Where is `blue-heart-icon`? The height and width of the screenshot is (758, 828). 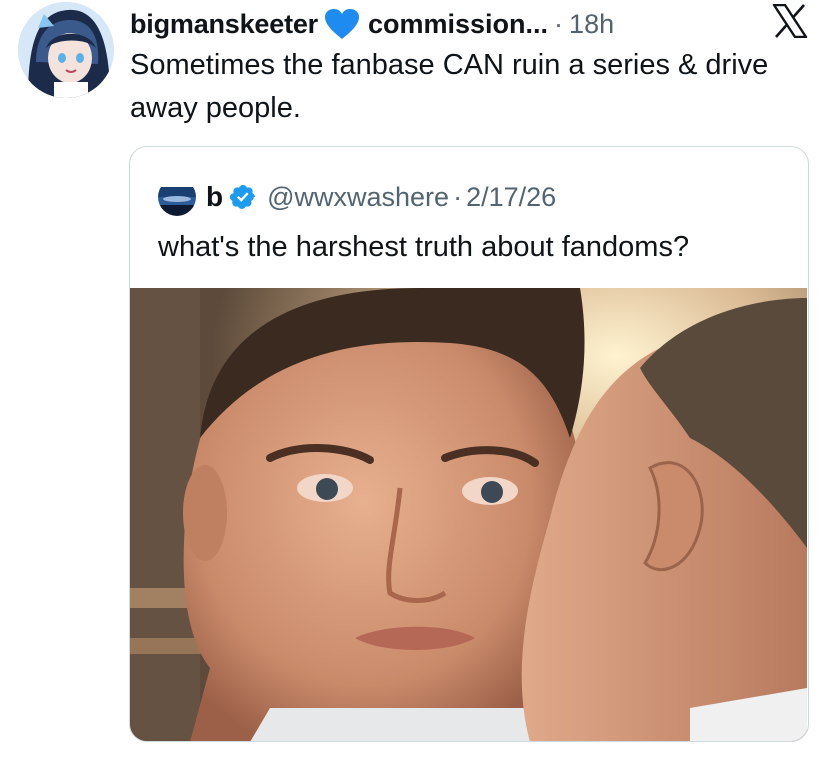 blue-heart-icon is located at coordinates (342, 24).